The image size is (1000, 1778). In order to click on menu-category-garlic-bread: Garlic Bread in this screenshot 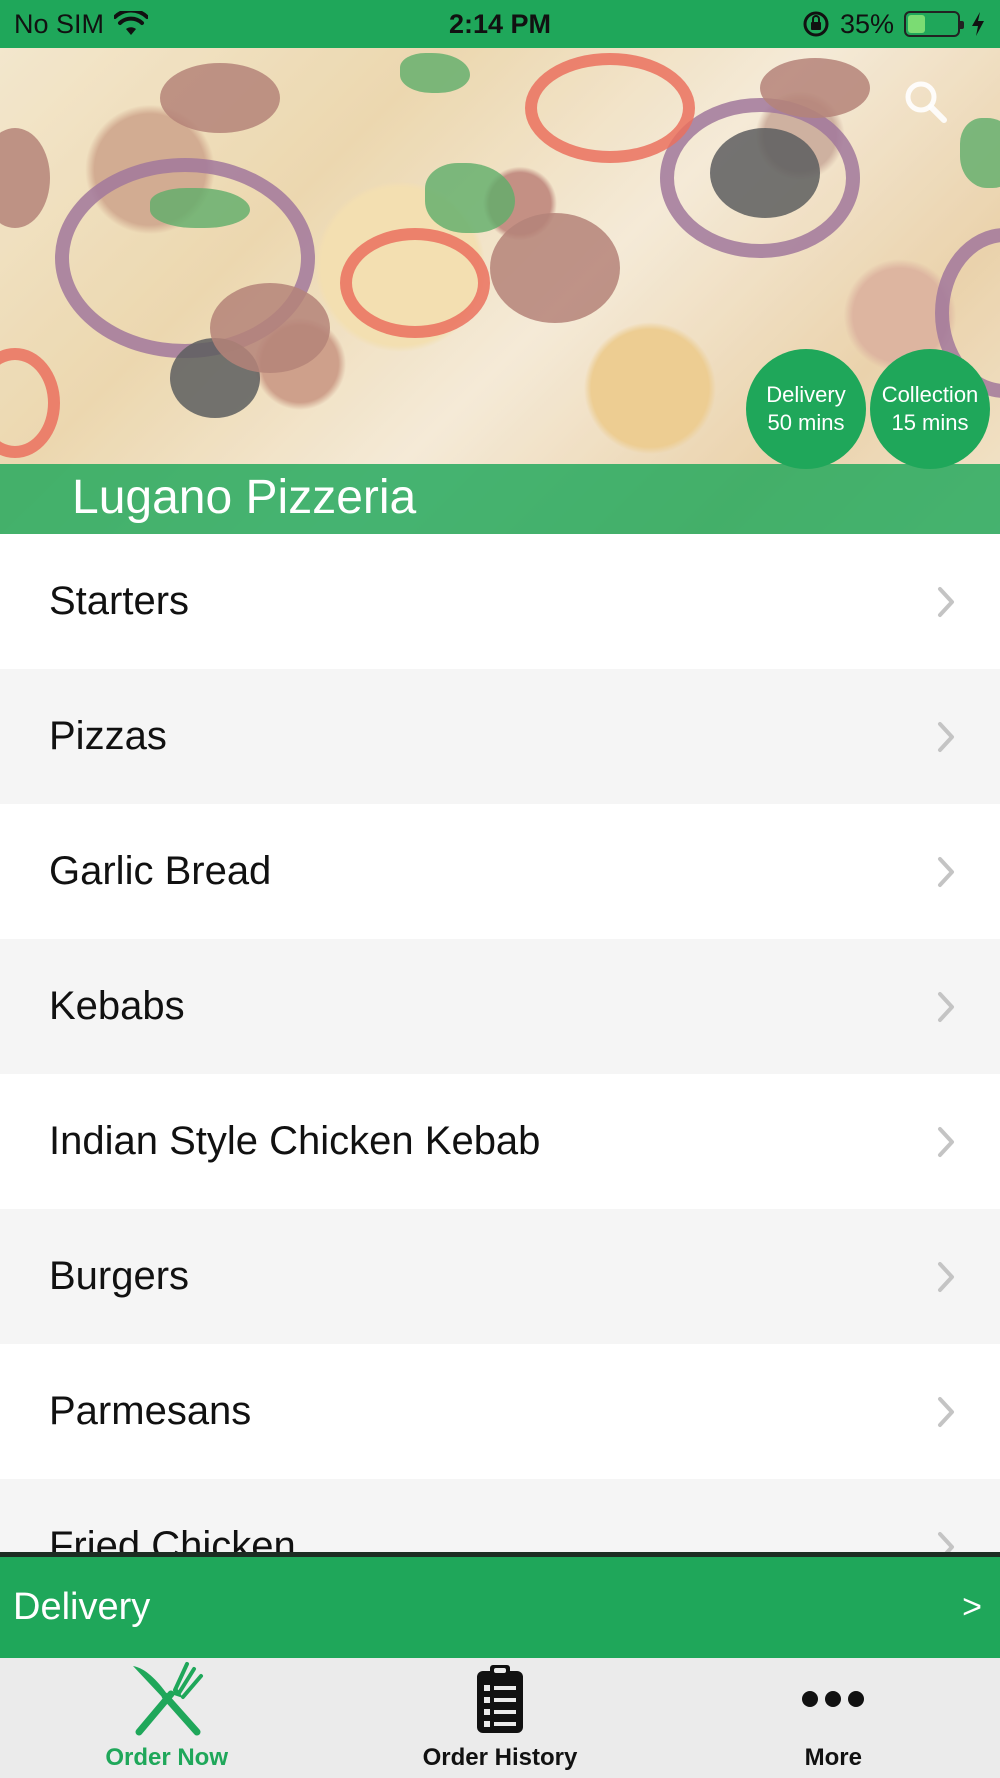, I will do `click(500, 871)`.